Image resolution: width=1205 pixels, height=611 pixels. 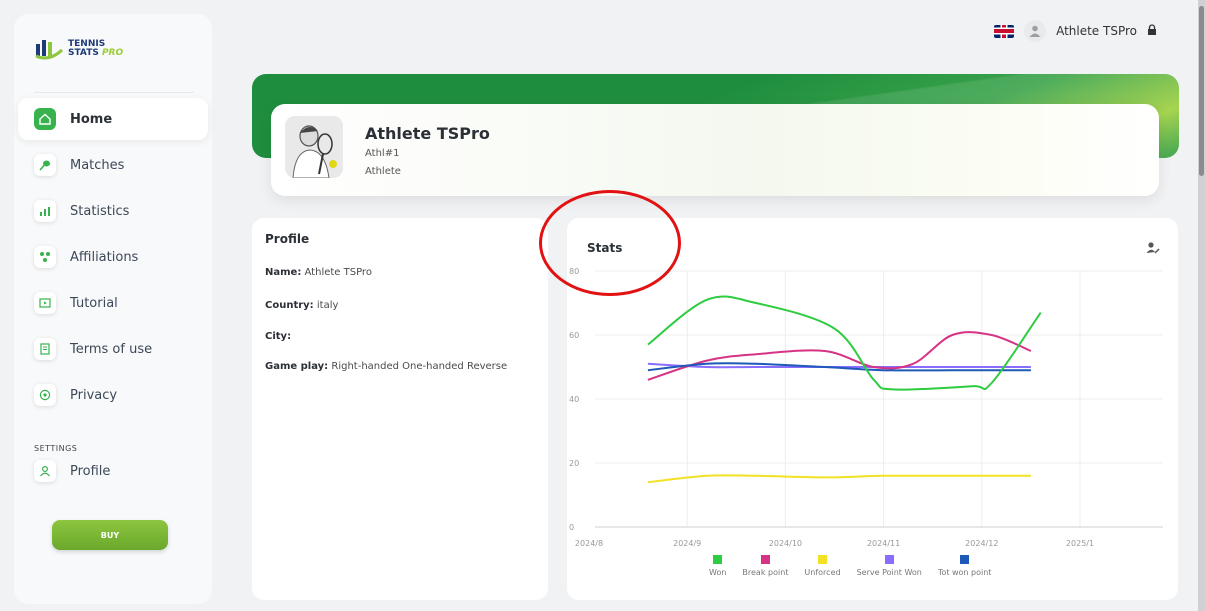 What do you see at coordinates (45, 303) in the screenshot?
I see `tutorial-icon` at bounding box center [45, 303].